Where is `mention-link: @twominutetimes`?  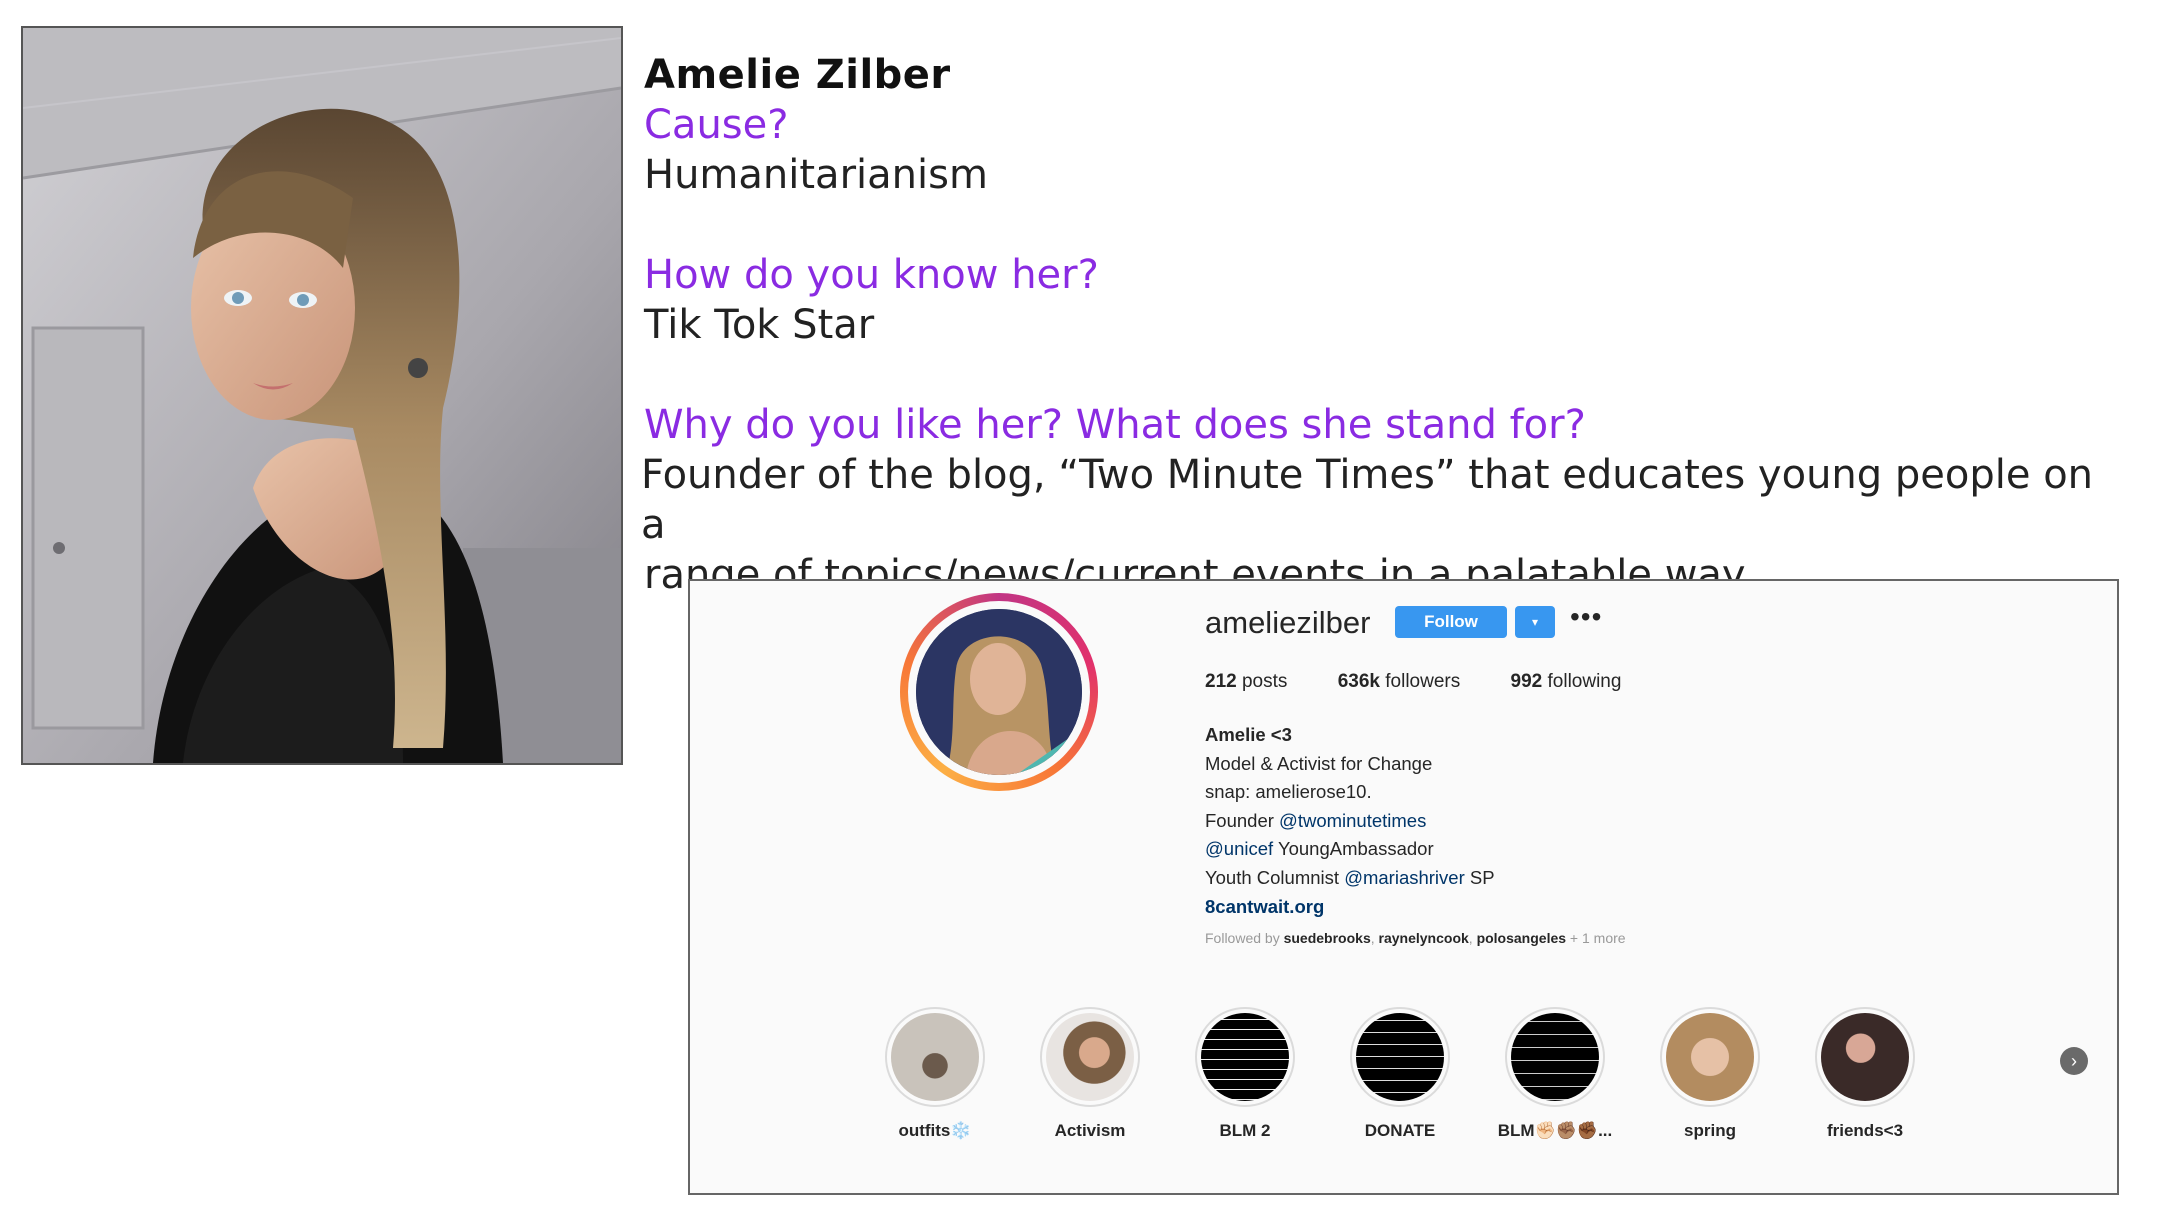
mention-link: @twominutetimes is located at coordinates (1352, 820).